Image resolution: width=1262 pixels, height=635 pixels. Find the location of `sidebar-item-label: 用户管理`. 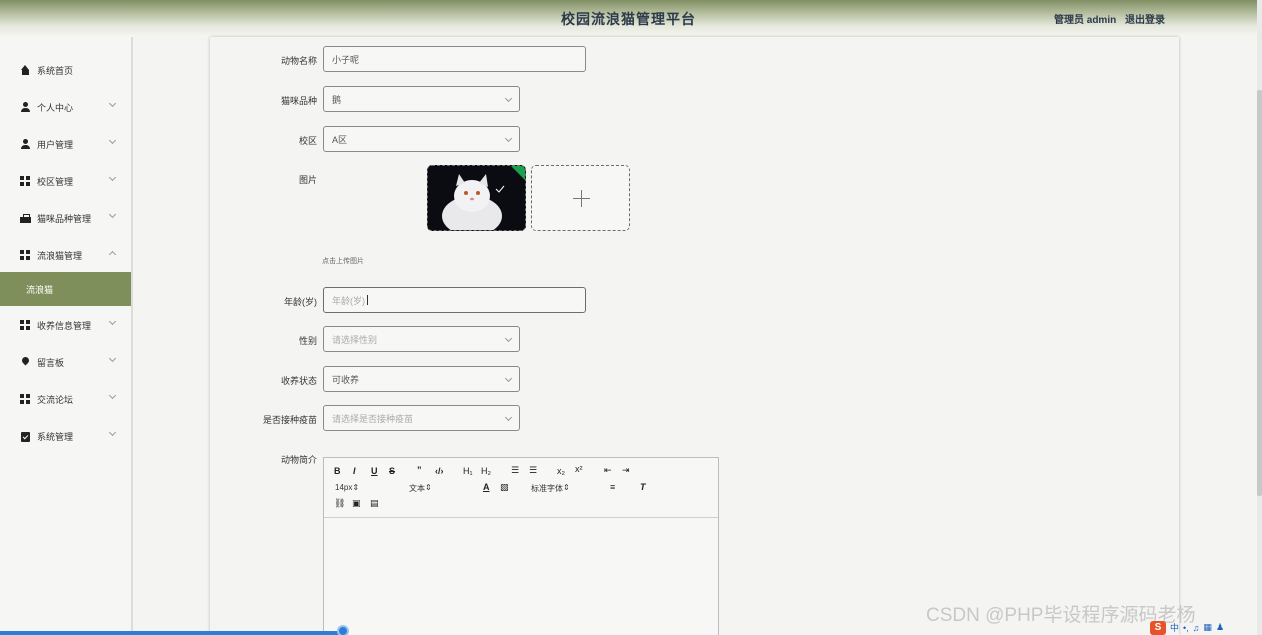

sidebar-item-label: 用户管理 is located at coordinates (55, 144).